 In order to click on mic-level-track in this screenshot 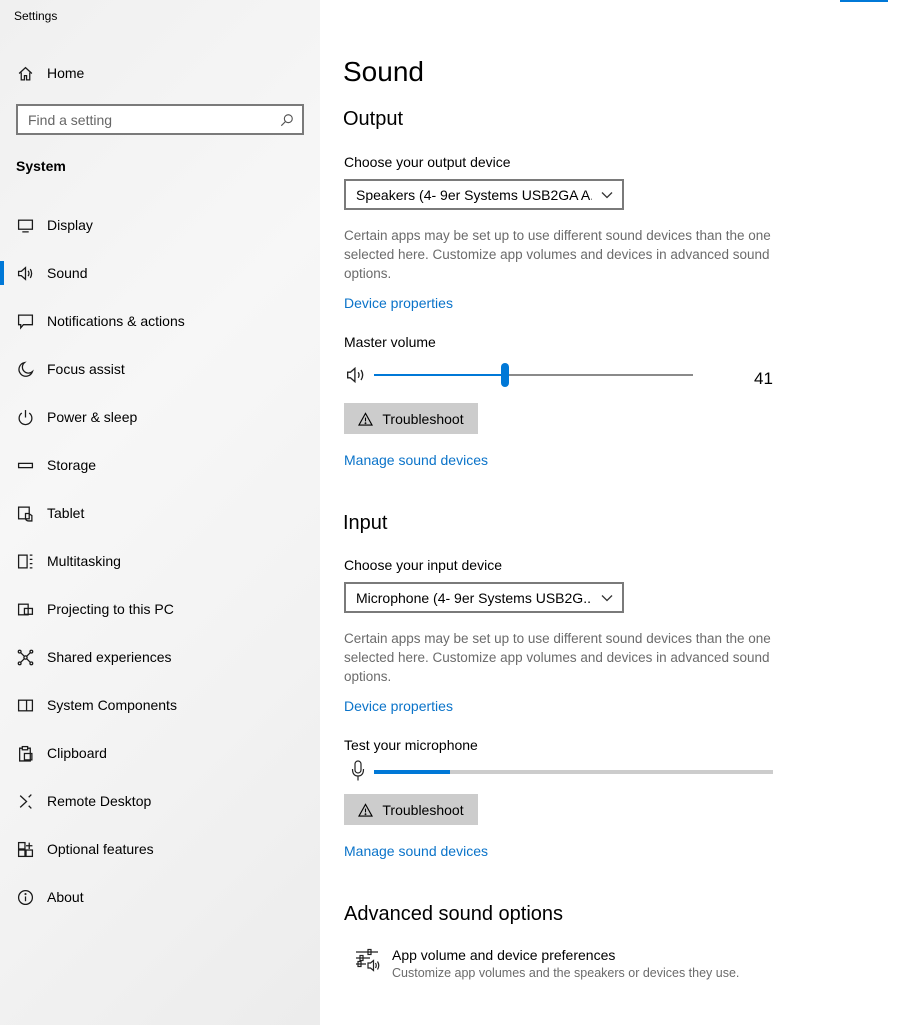, I will do `click(573, 772)`.